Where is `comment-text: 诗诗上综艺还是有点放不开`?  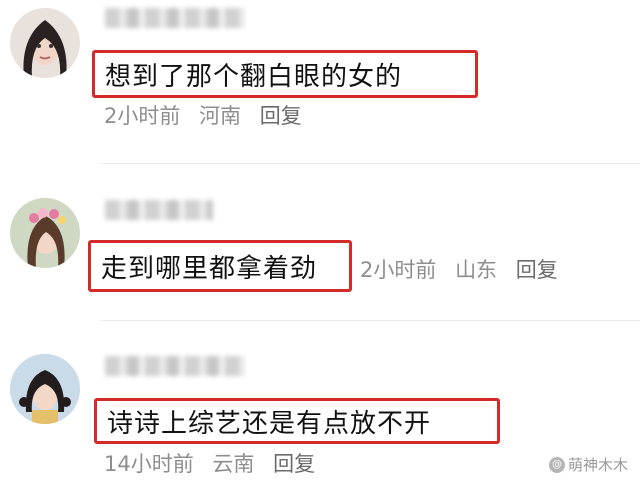 comment-text: 诗诗上综艺还是有点放不开 is located at coordinates (269, 423).